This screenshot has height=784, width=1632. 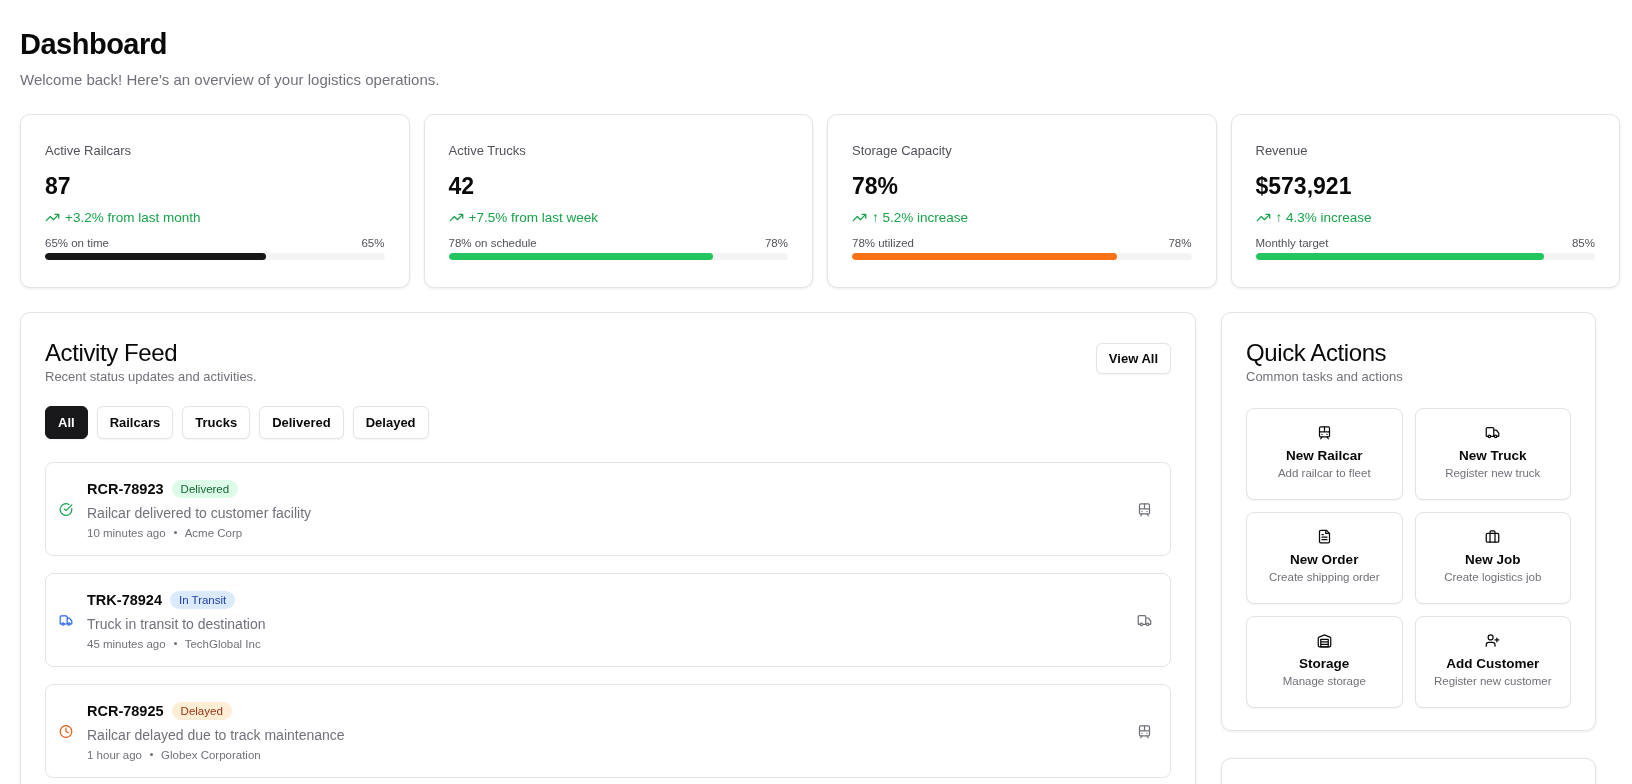 I want to click on stat-label: Active Trucks, so click(x=487, y=150).